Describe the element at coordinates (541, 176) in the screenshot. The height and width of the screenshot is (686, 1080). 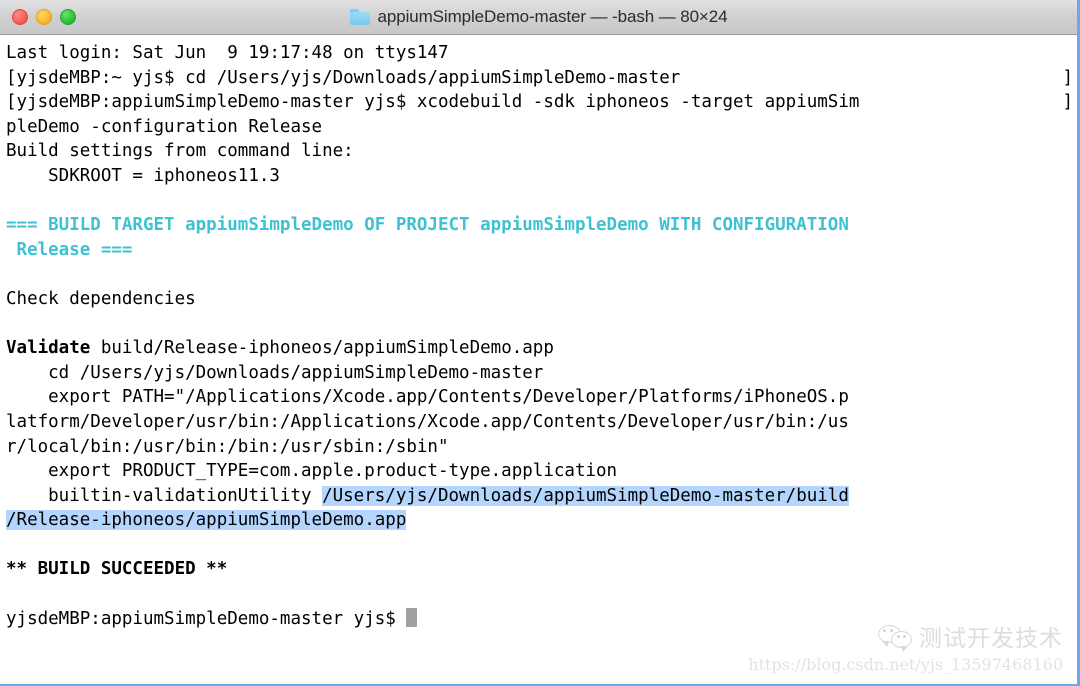
I see `terminal-line: SDKROOT = iphoneos11.3` at that location.